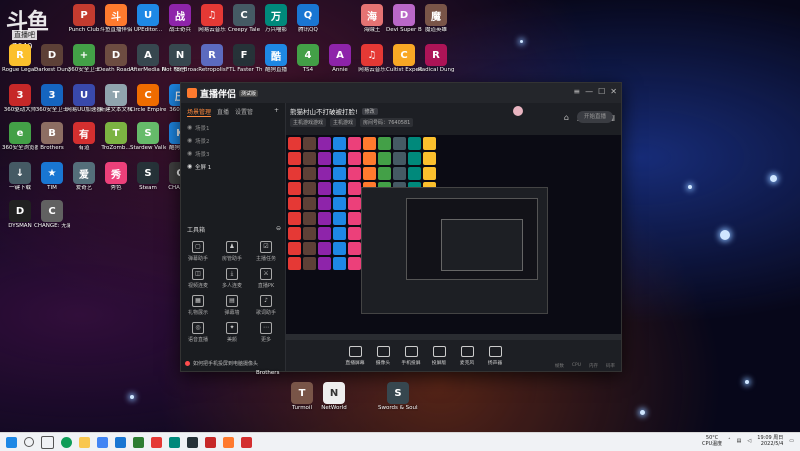  Describe the element at coordinates (266, 305) in the screenshot. I see `tool-8: ♪ 歌词助手` at that location.